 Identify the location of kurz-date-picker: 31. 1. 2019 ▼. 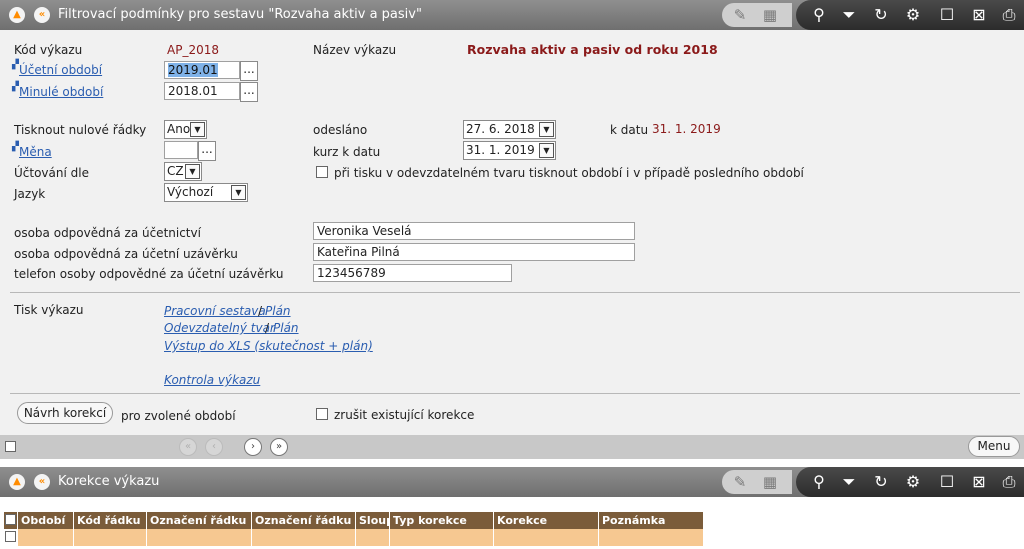
(509, 150).